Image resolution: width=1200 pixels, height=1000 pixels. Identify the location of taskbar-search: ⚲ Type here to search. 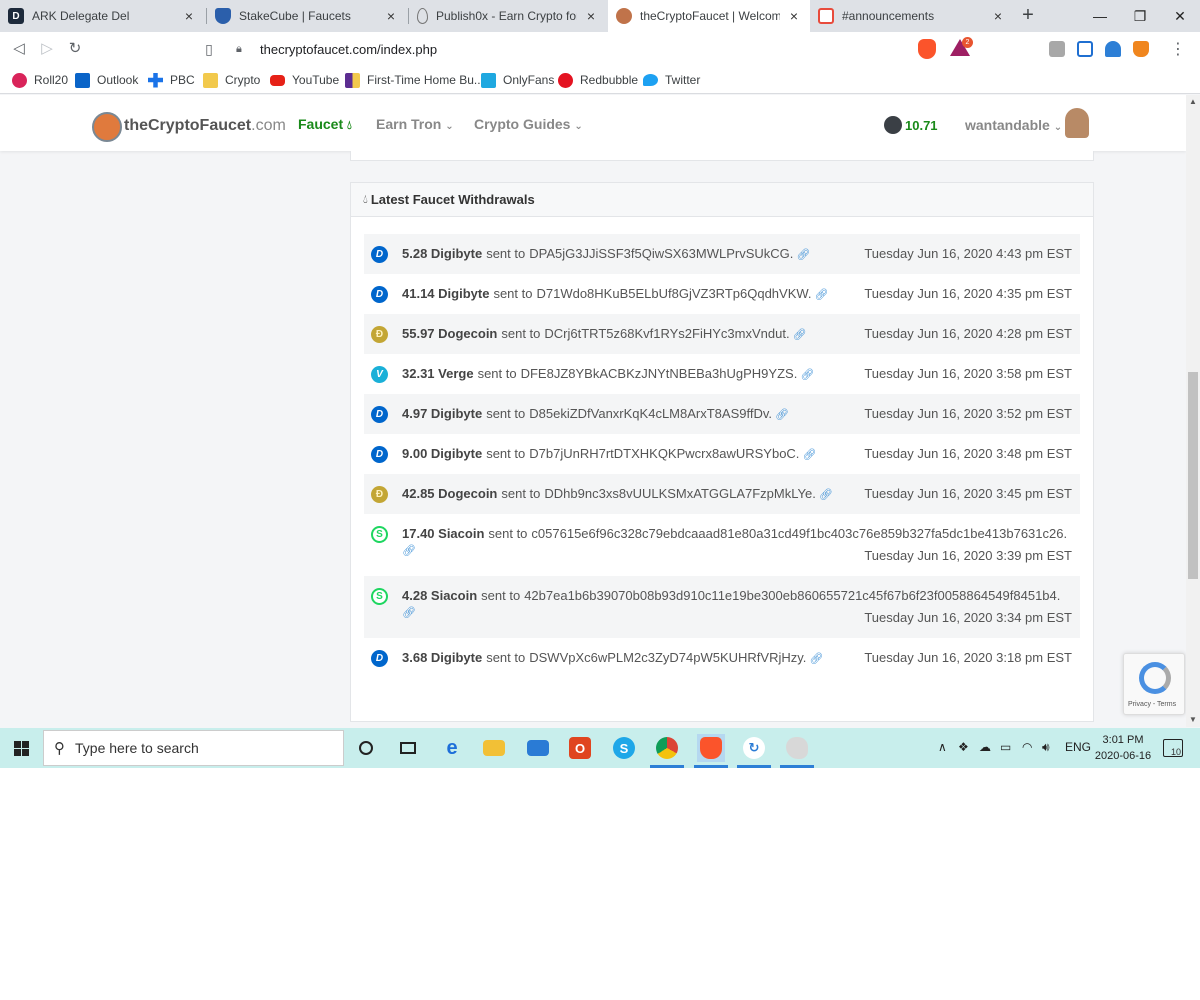
(193, 748).